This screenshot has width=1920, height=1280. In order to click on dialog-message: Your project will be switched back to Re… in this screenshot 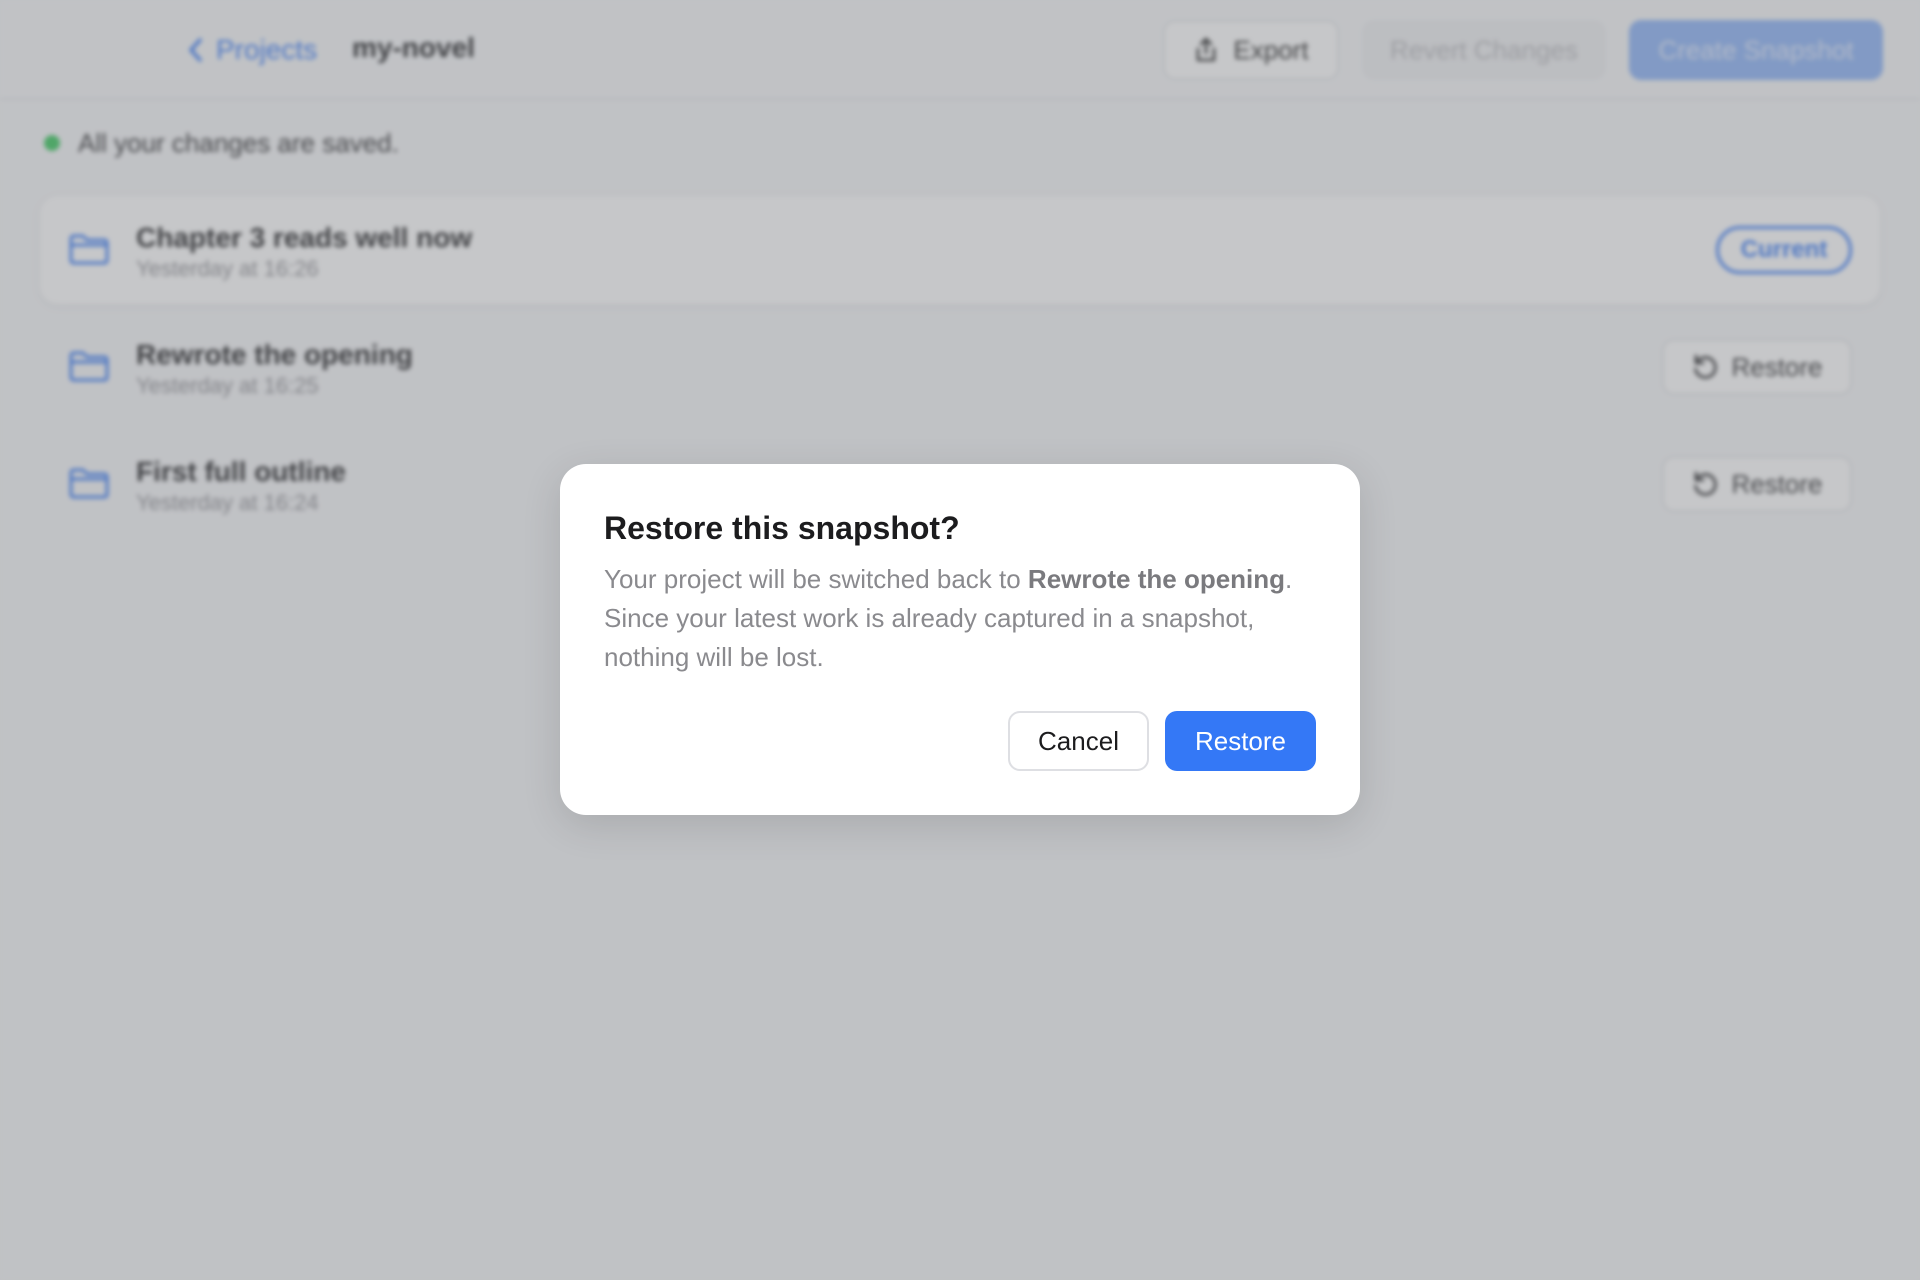, I will do `click(954, 618)`.